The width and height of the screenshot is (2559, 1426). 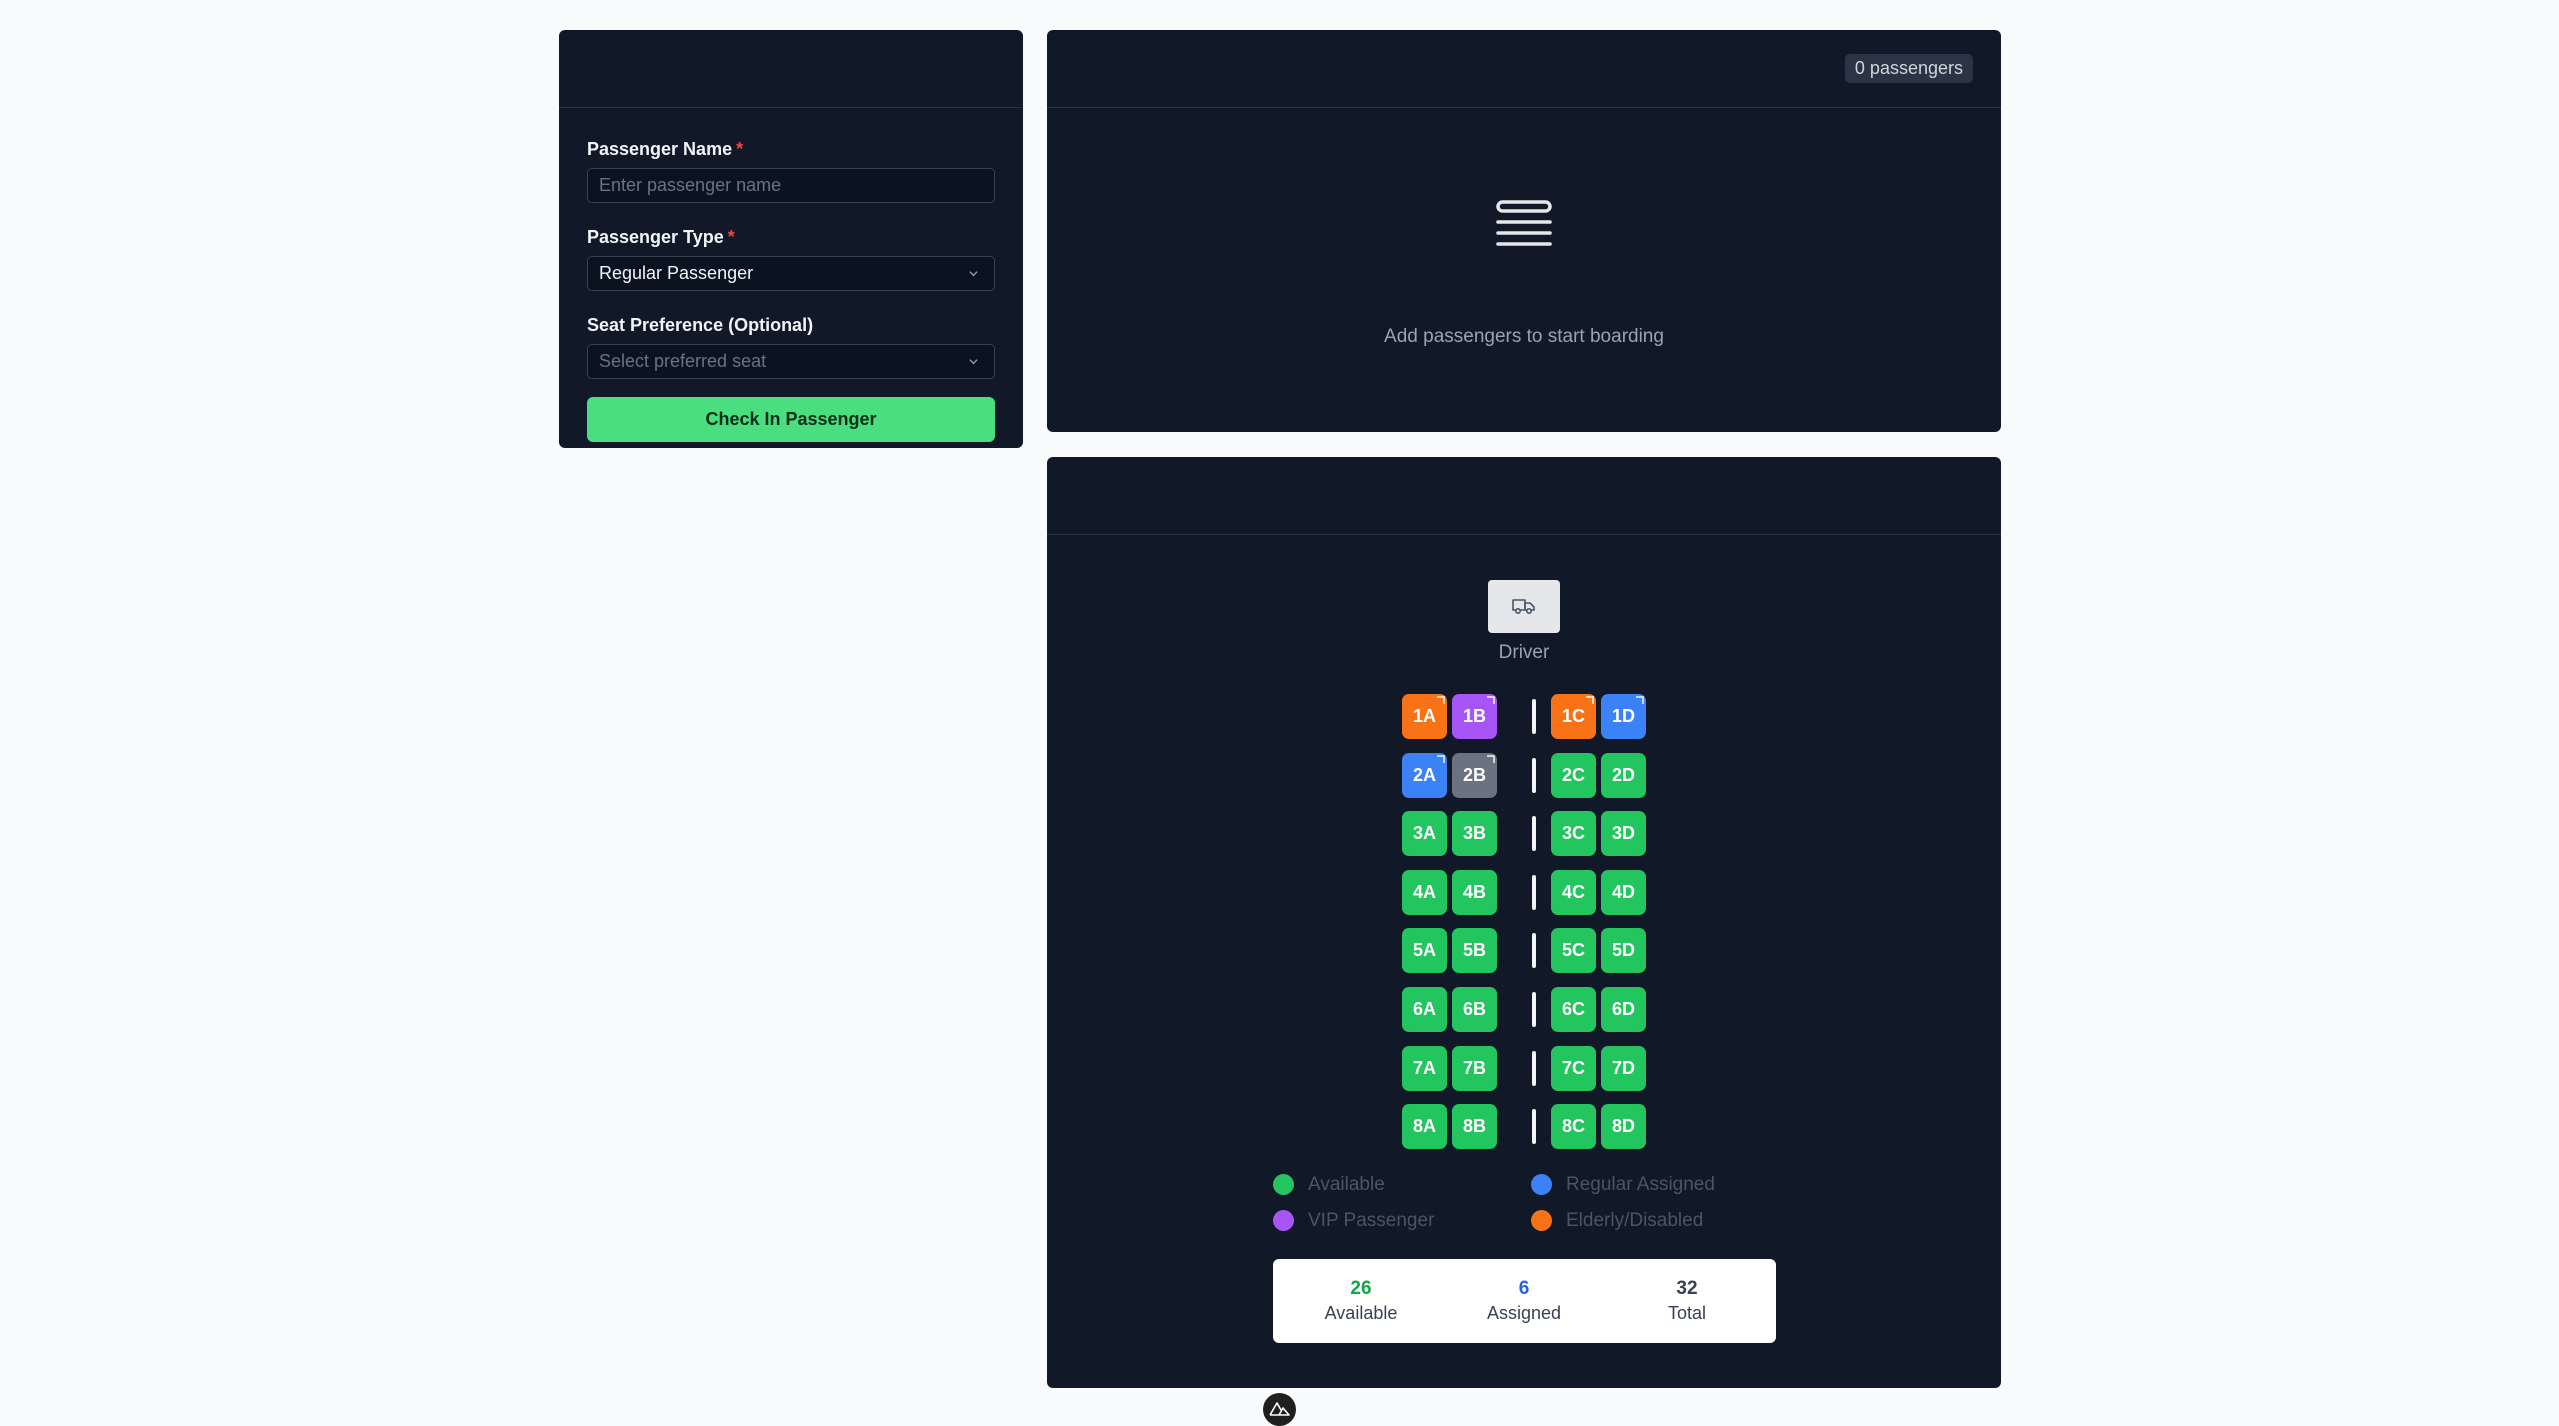 What do you see at coordinates (1541, 1184) in the screenshot?
I see `legend-regular-dot` at bounding box center [1541, 1184].